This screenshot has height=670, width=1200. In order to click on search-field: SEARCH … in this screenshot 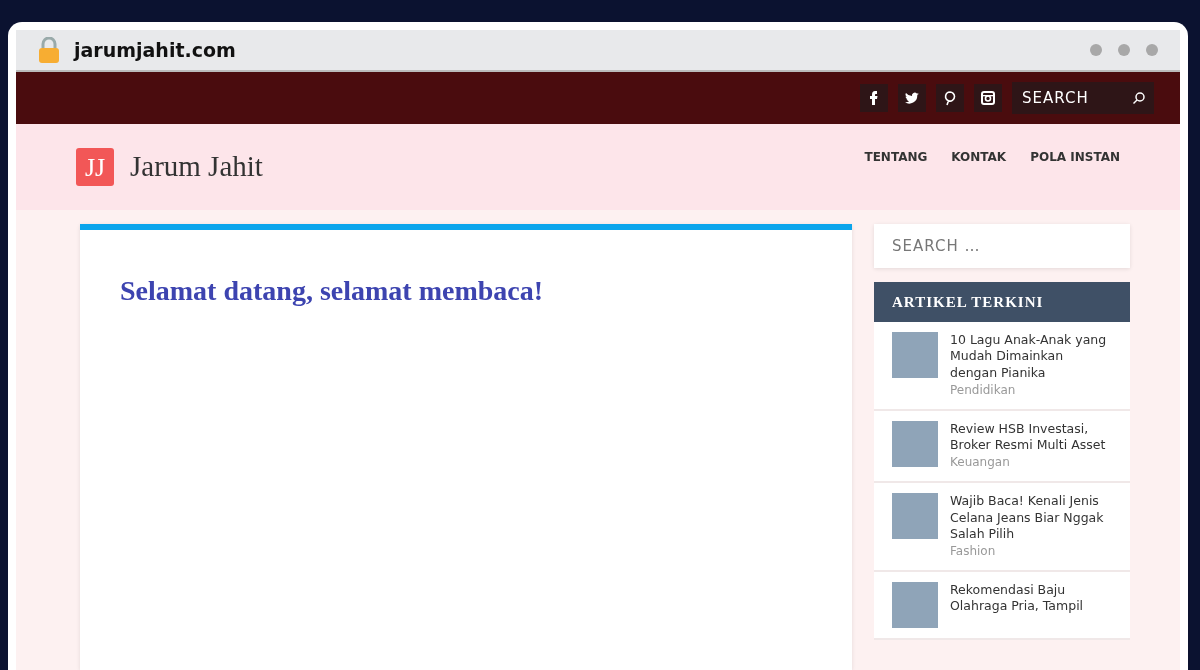, I will do `click(1002, 246)`.